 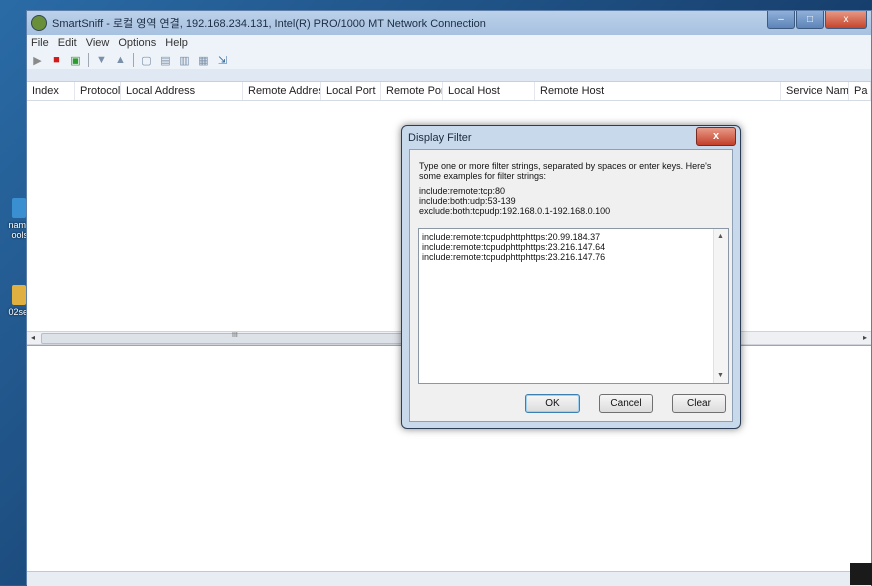 What do you see at coordinates (860, 91) in the screenshot?
I see `column-partial: Pa` at bounding box center [860, 91].